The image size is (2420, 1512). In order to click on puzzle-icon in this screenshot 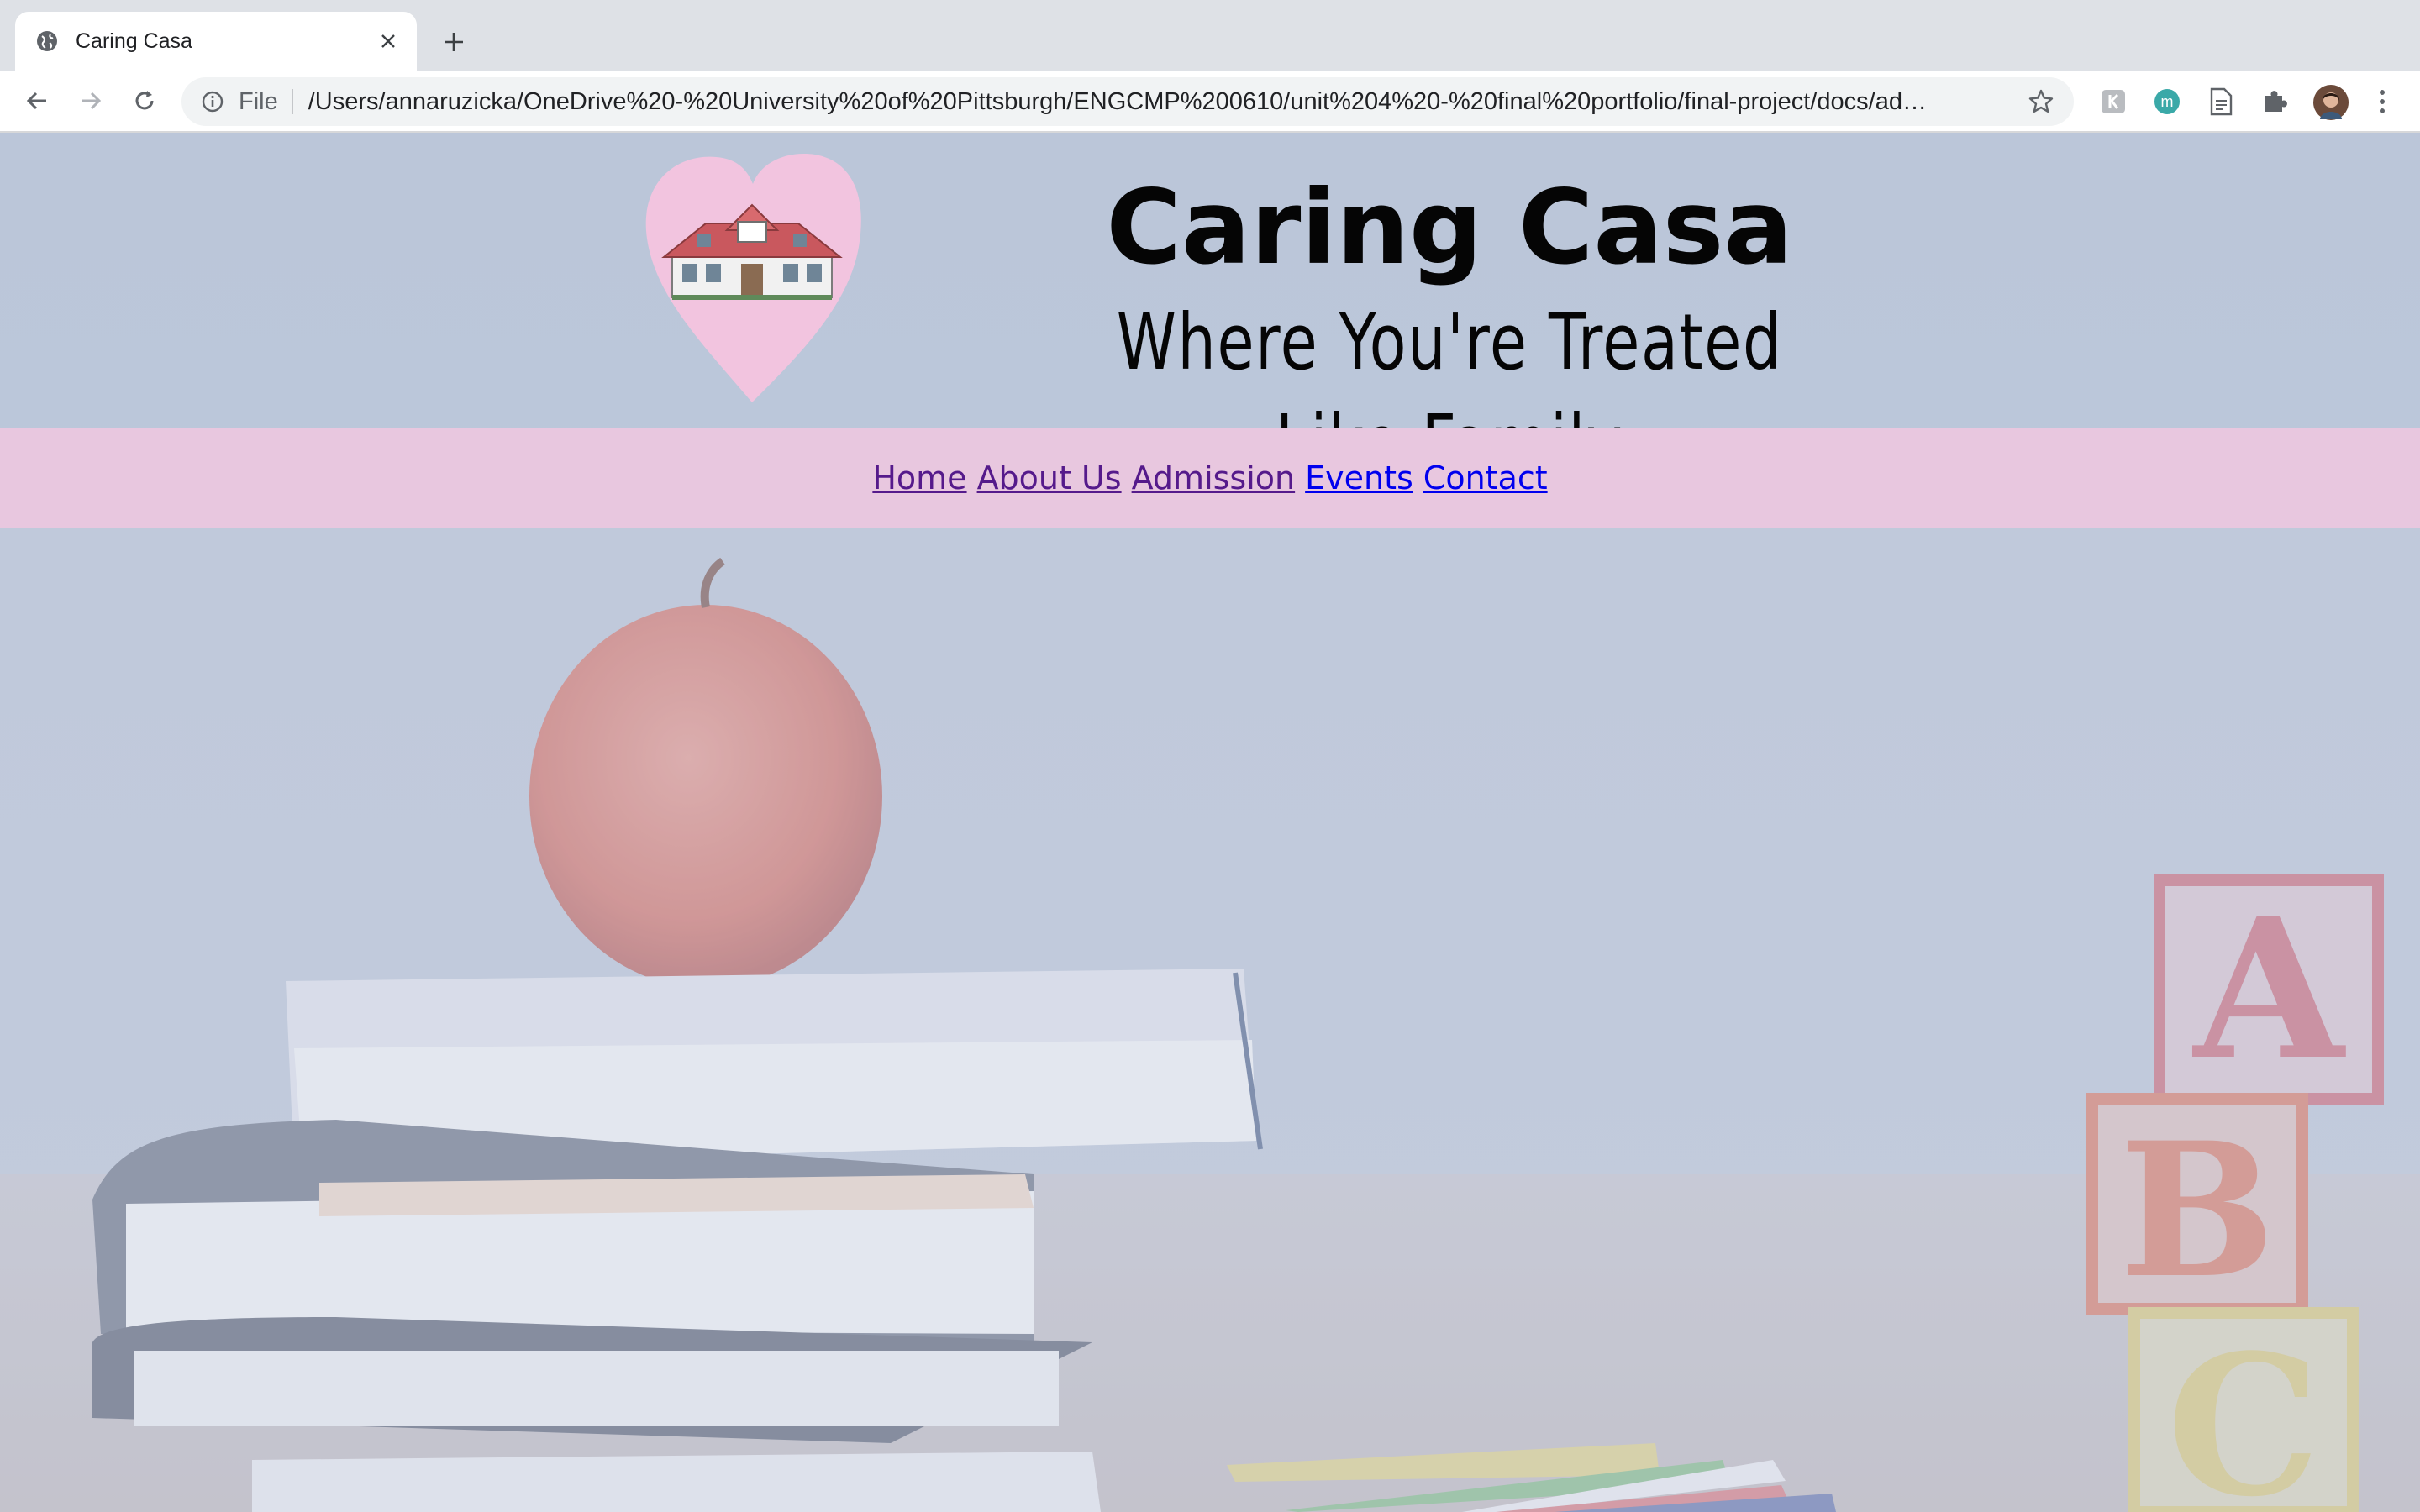, I will do `click(2274, 101)`.